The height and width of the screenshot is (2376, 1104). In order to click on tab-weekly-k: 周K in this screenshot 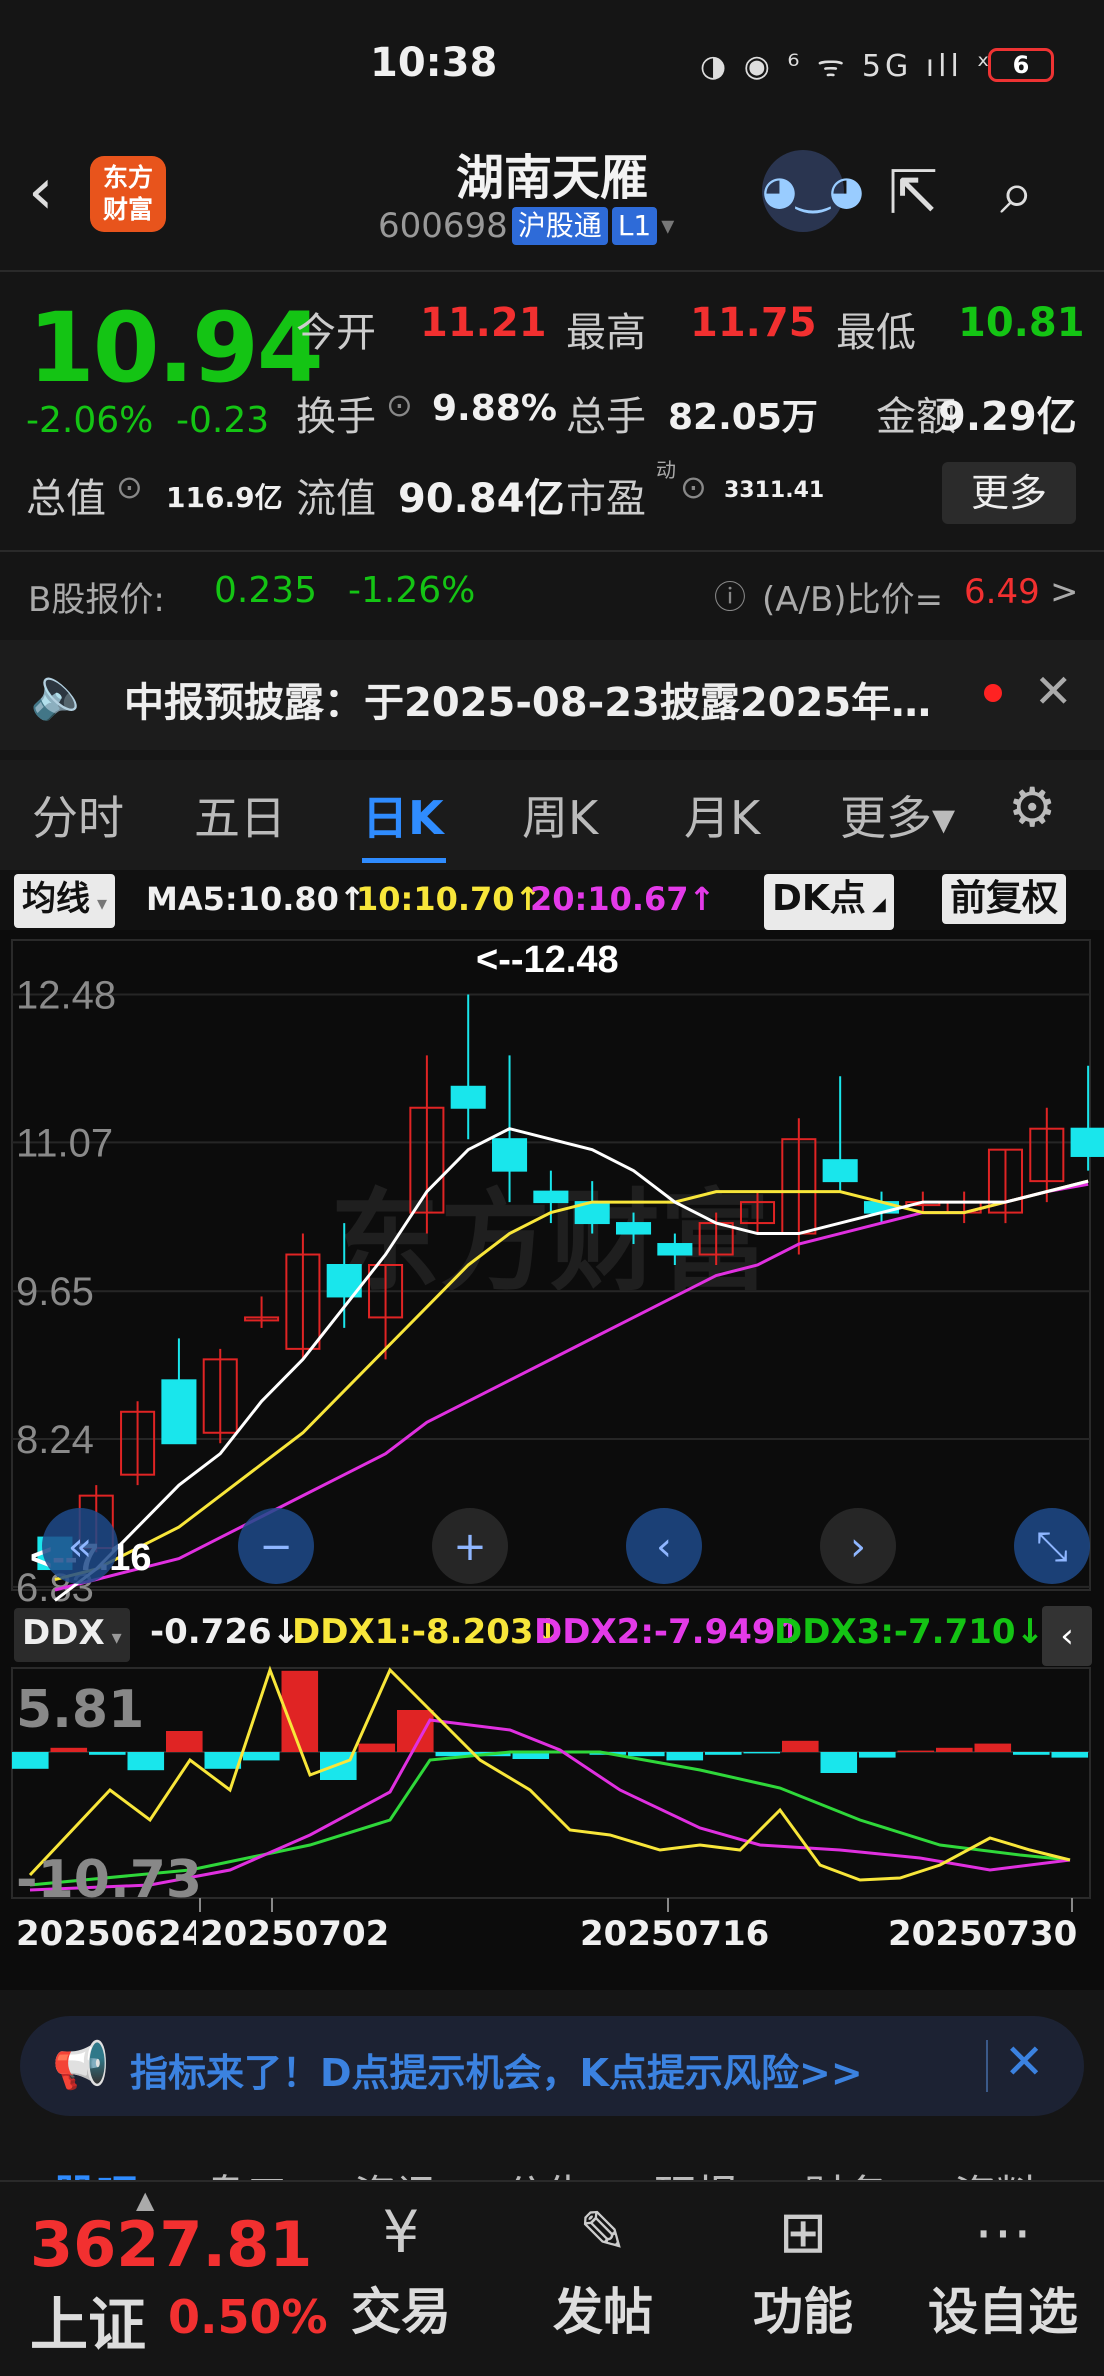, I will do `click(560, 815)`.